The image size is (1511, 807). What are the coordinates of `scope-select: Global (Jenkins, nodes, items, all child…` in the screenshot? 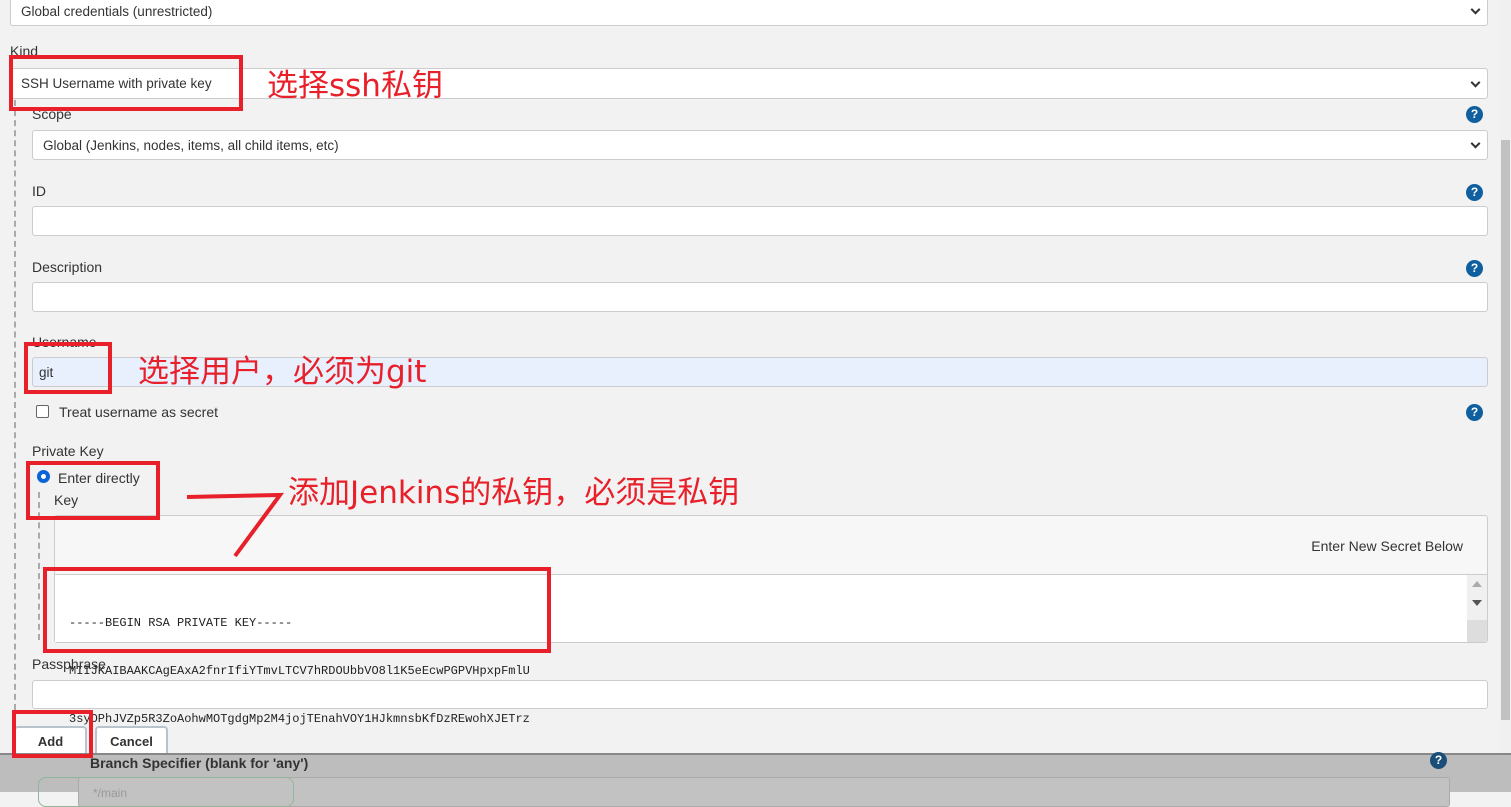 It's located at (760, 145).